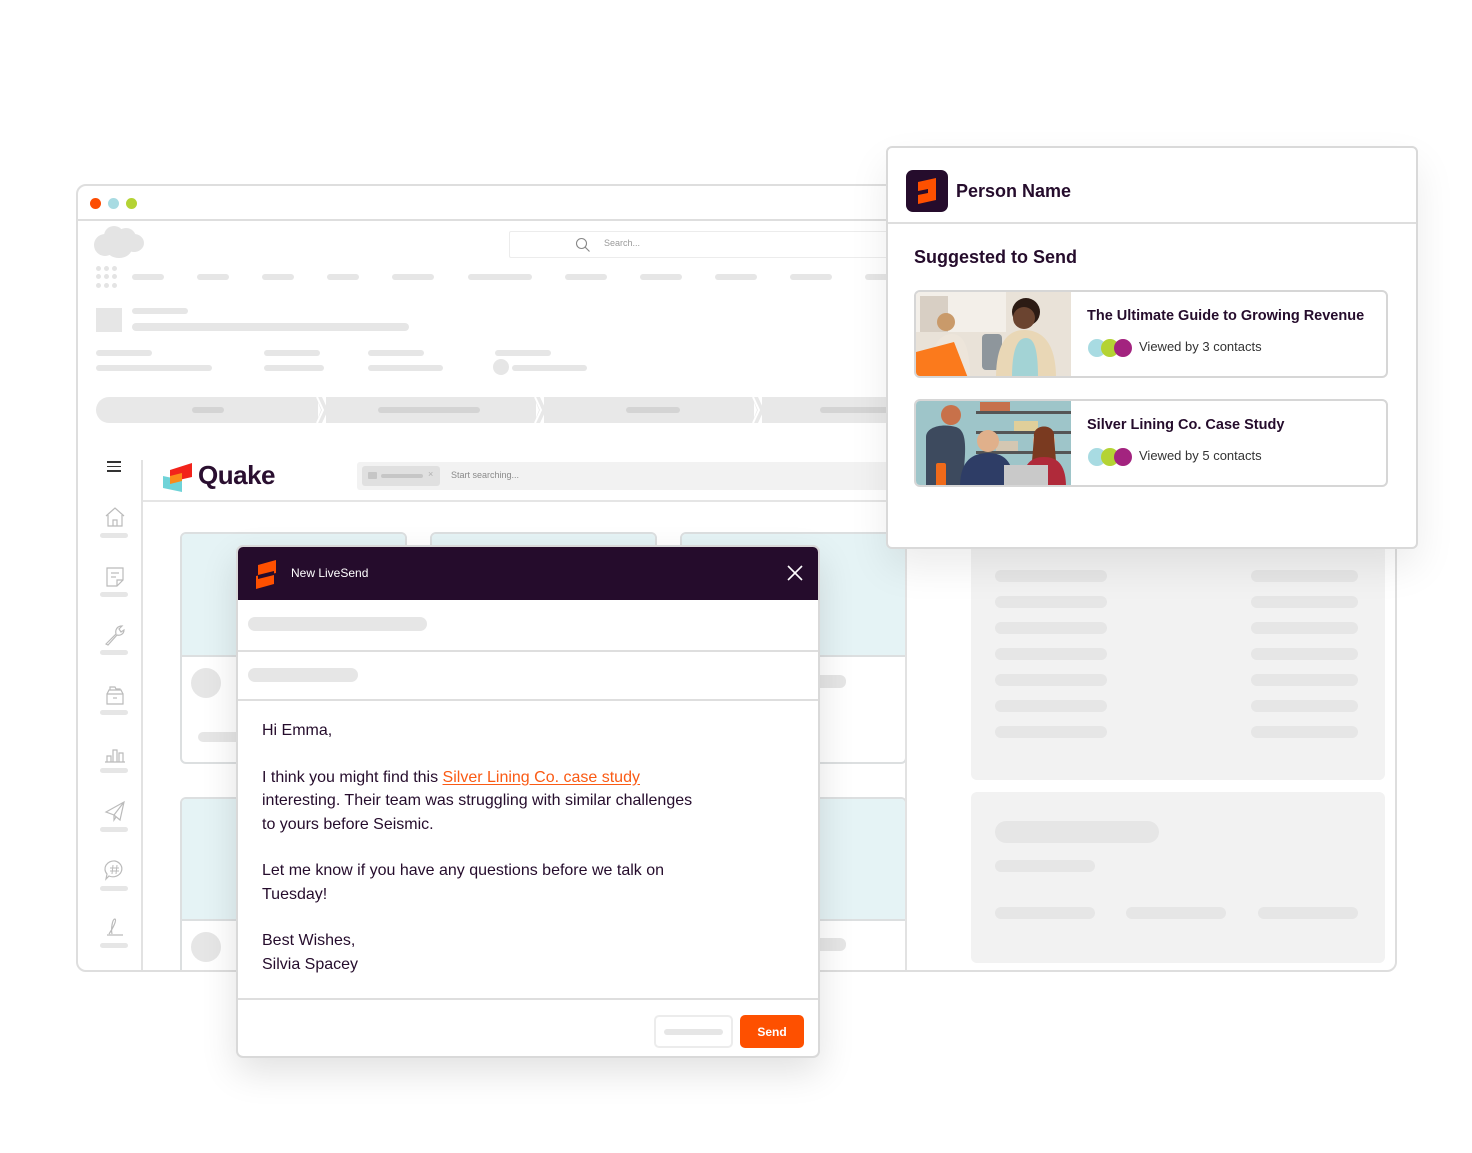 This screenshot has width=1472, height=1153. I want to click on greeting: Hi Emma,, so click(297, 730).